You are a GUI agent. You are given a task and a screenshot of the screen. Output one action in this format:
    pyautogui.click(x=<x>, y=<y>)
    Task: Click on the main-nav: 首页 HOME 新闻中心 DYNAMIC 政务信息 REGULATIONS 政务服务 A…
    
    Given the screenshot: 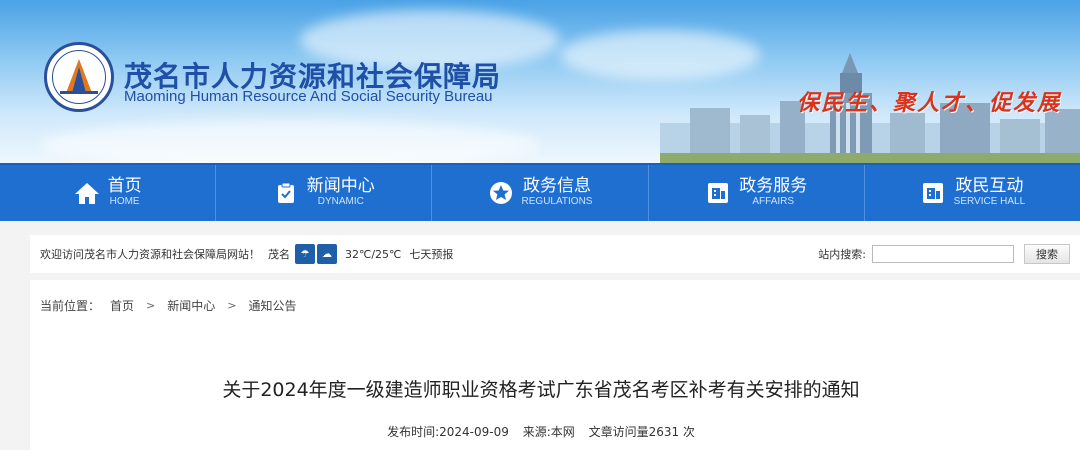 What is the action you would take?
    pyautogui.click(x=540, y=192)
    